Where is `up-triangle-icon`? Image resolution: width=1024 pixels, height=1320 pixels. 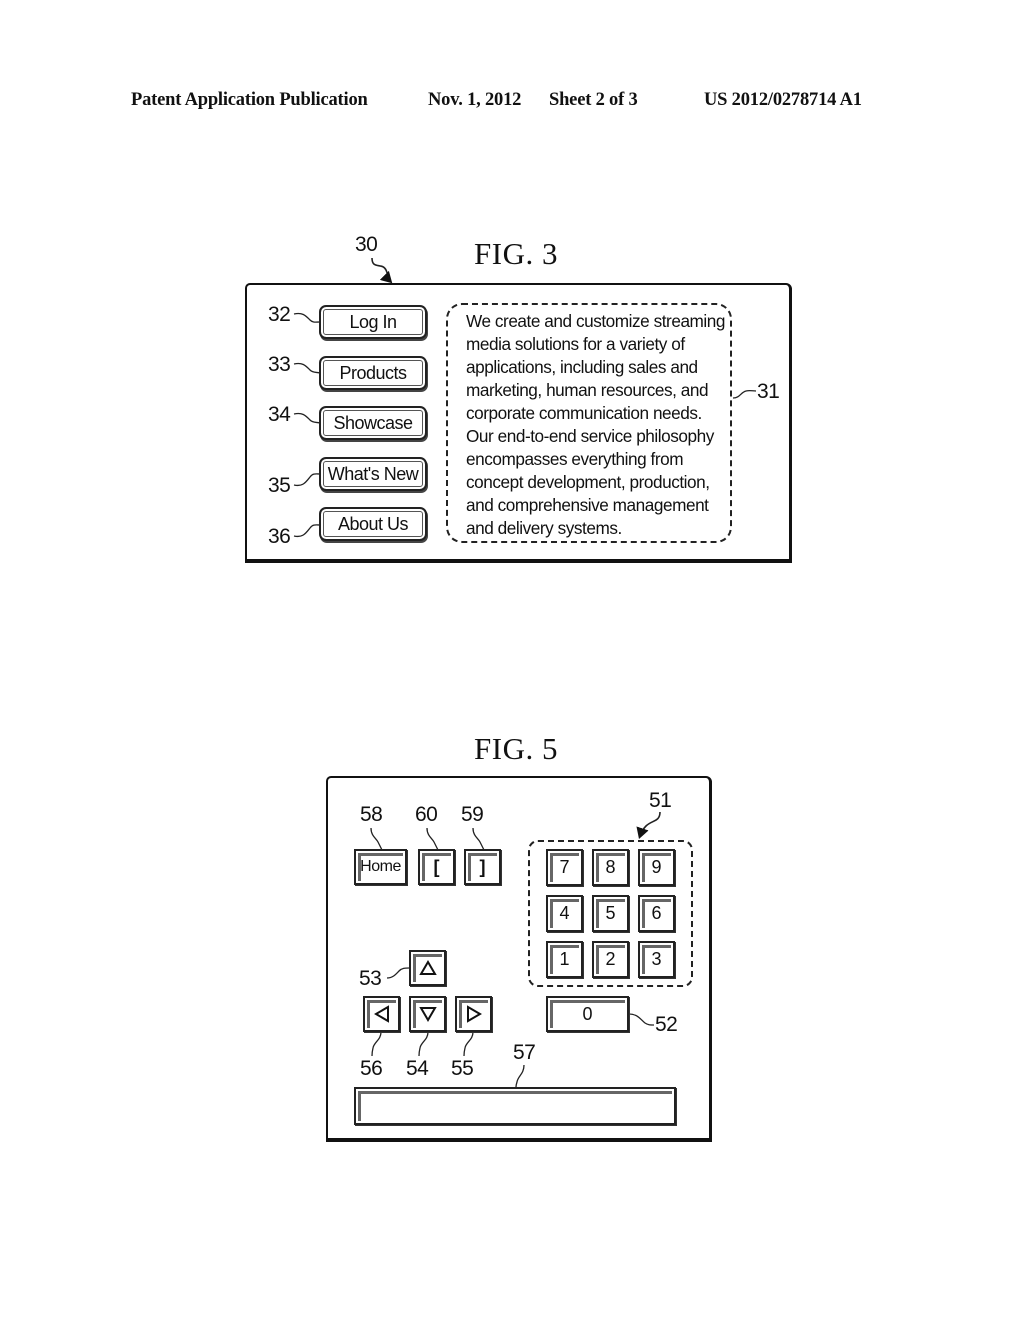
up-triangle-icon is located at coordinates (427, 967).